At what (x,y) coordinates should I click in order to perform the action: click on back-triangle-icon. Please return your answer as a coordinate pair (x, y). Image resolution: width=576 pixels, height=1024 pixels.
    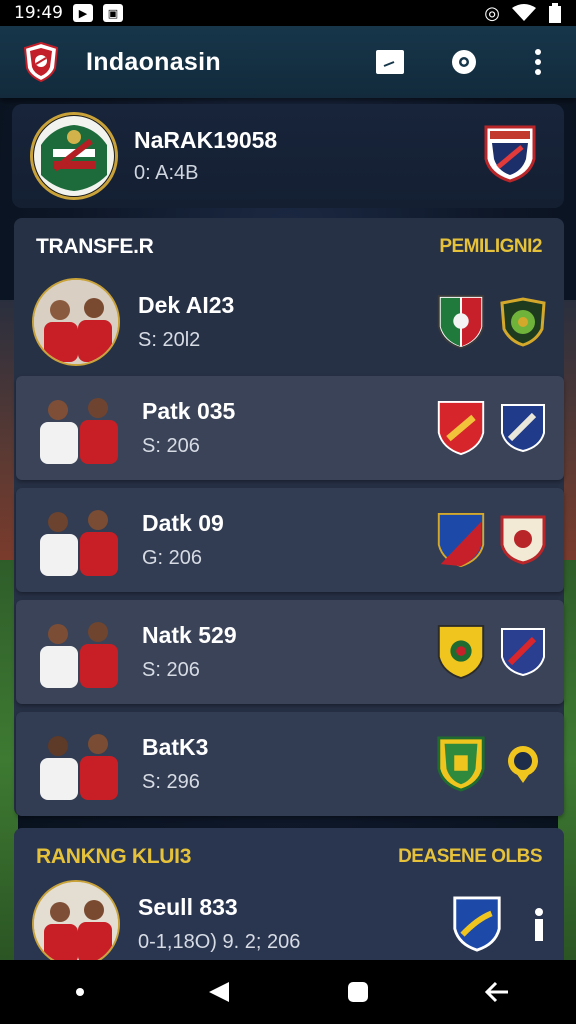
    Looking at the image, I should click on (219, 992).